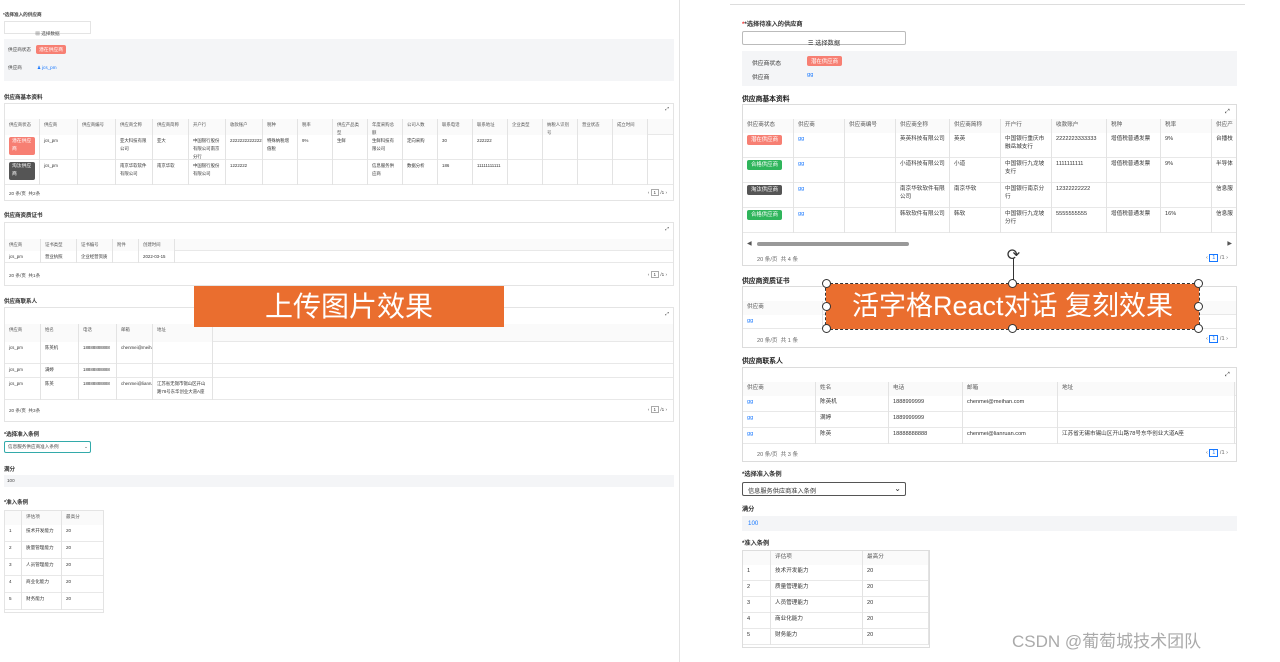 This screenshot has width=1280, height=662. Describe the element at coordinates (17, 410) in the screenshot. I see `left-contact-pager: 20 条/页` at that location.